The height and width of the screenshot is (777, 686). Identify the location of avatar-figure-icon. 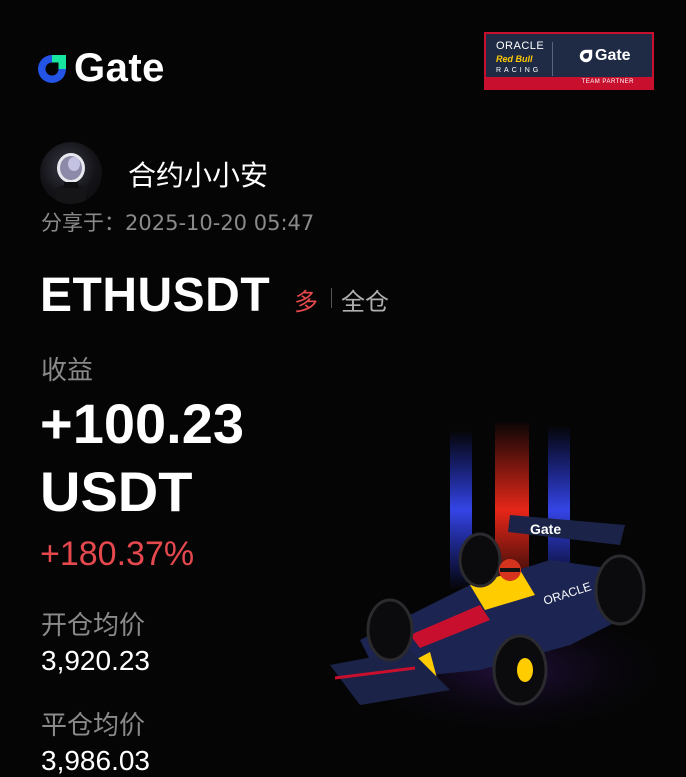
(71, 178).